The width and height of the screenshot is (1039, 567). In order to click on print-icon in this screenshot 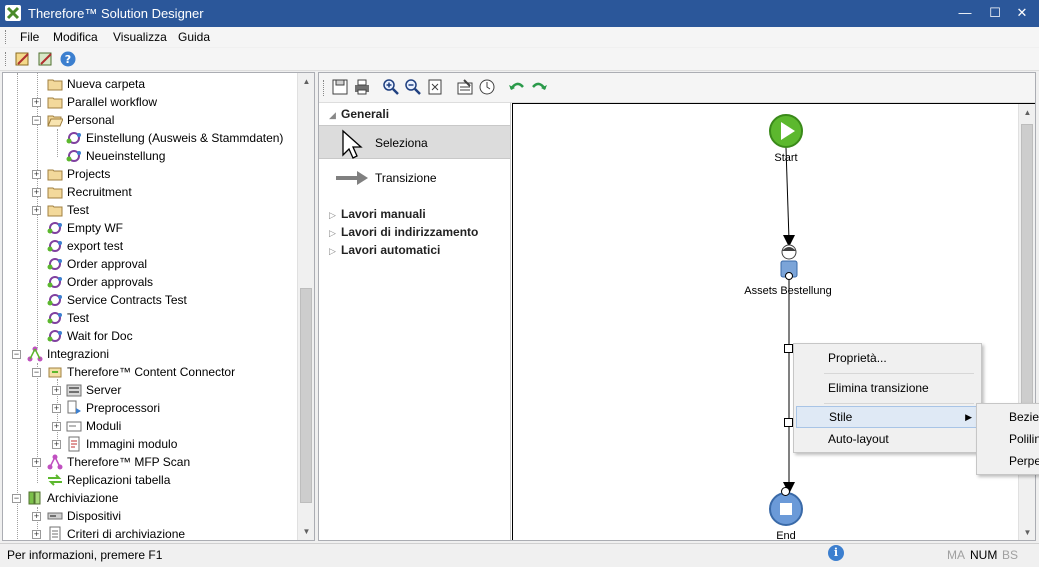, I will do `click(363, 87)`.